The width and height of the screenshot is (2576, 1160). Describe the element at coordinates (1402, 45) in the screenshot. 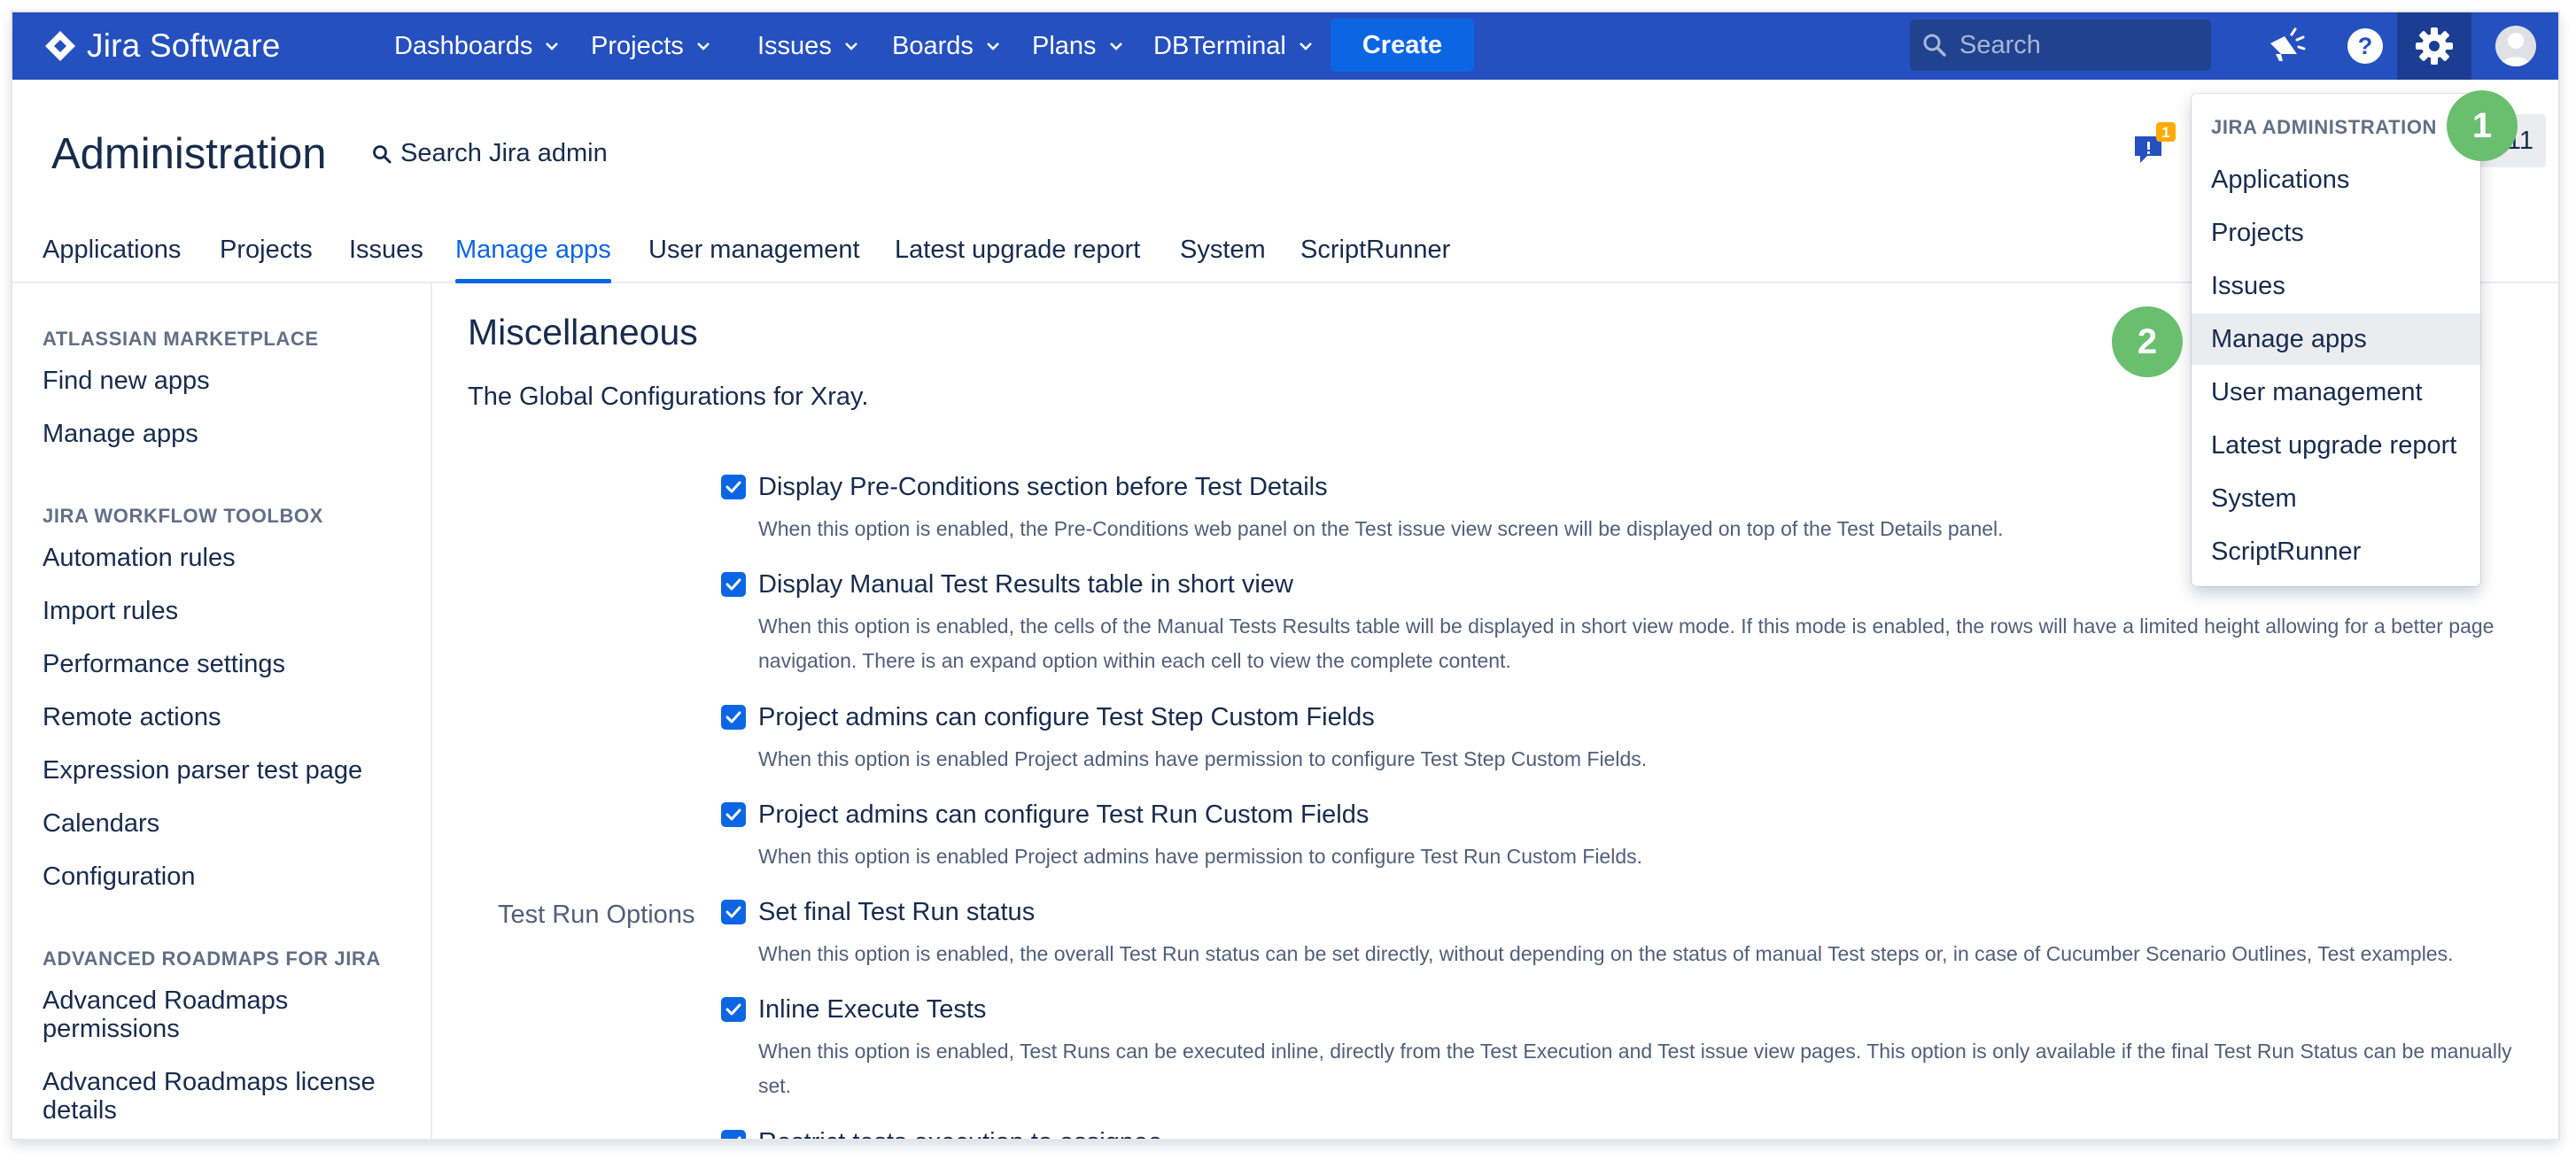

I see `create-button: Create` at that location.